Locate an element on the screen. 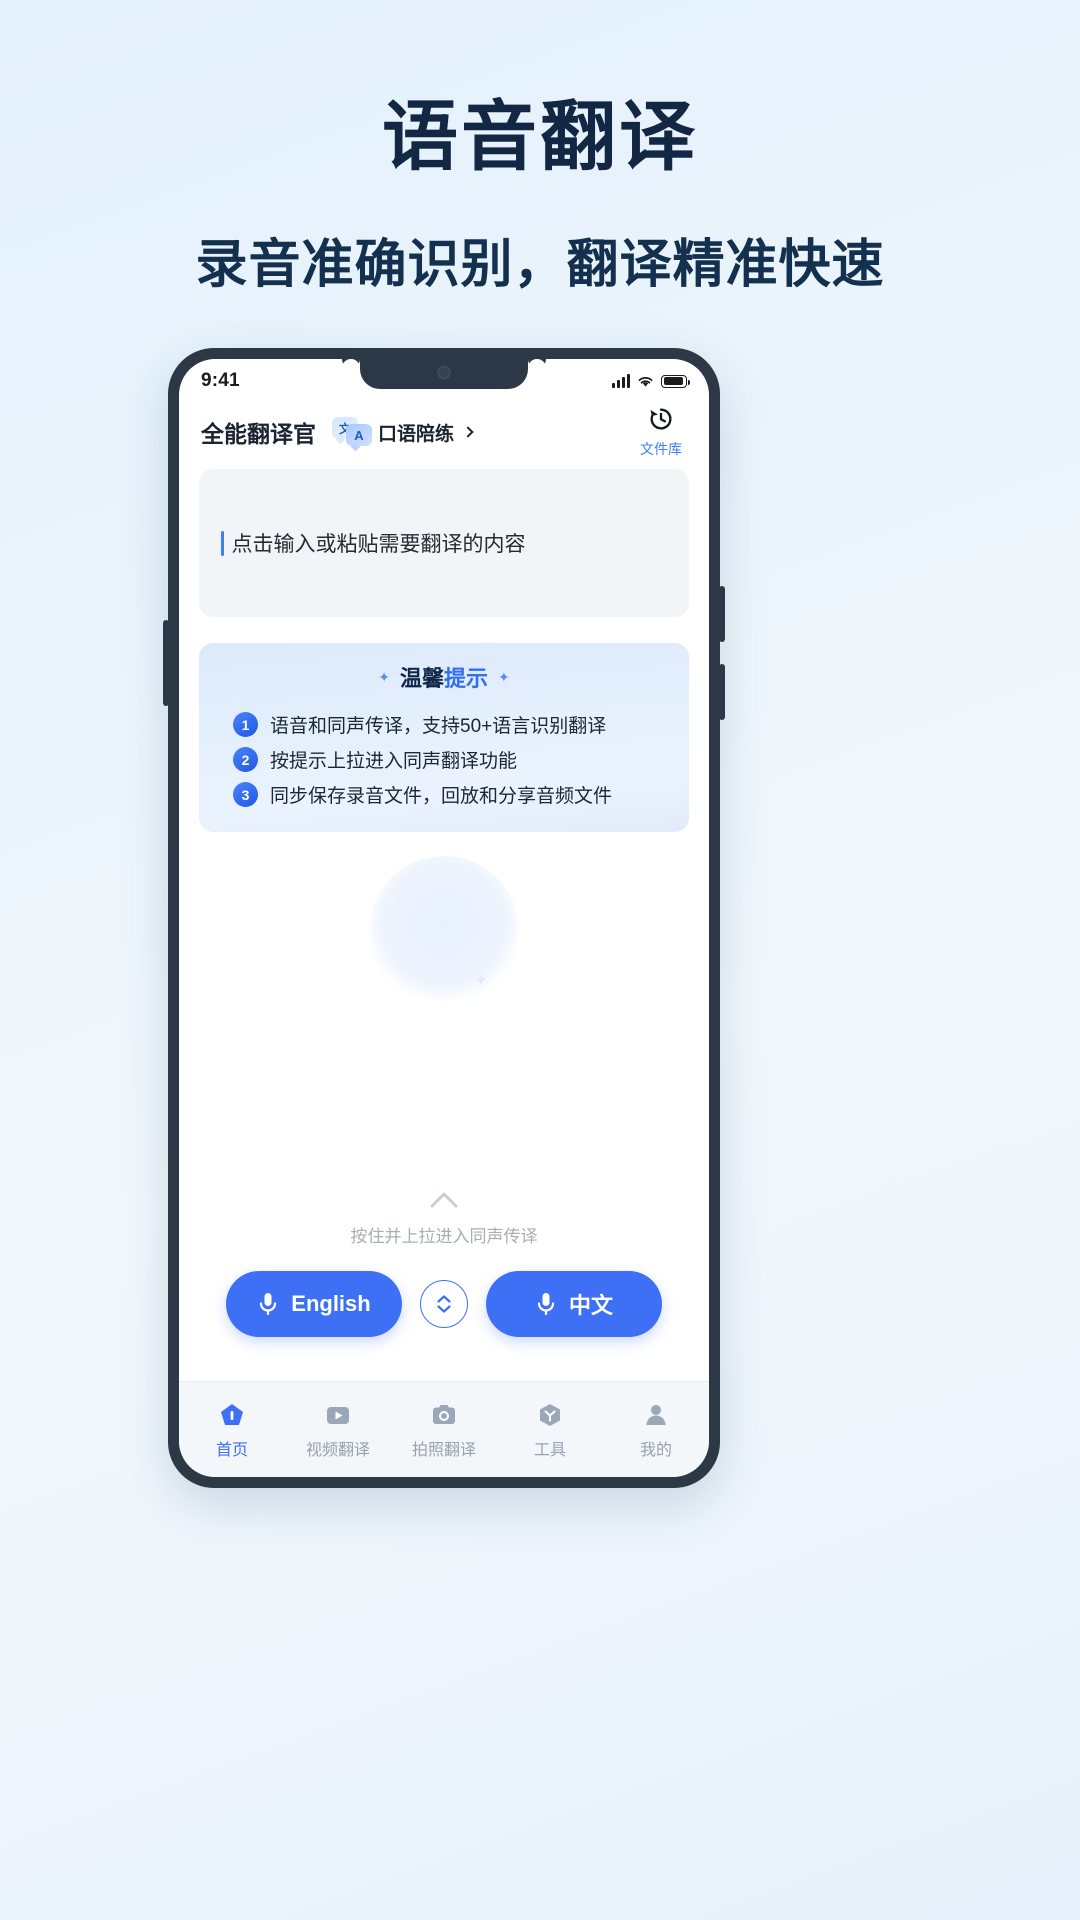 This screenshot has height=1920, width=1080. mic-button-chinese-label: 中文 is located at coordinates (590, 1305).